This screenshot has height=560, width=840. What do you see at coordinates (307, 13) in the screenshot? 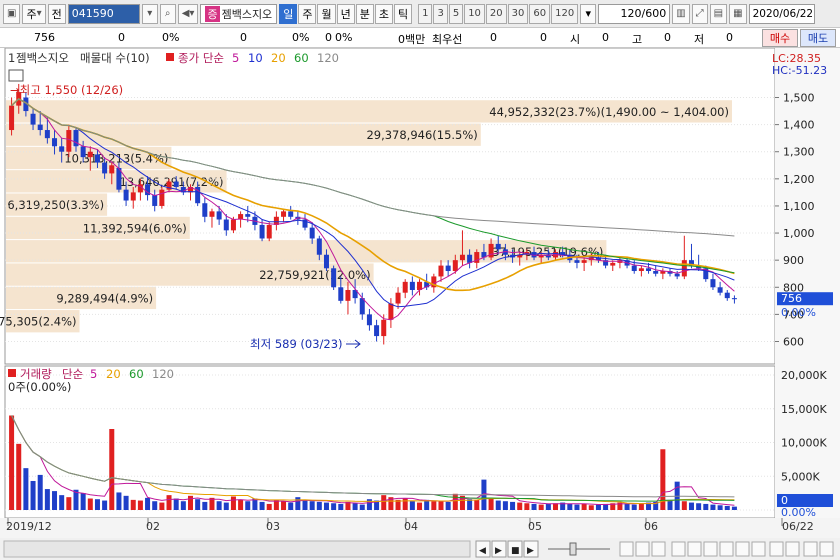
I see `period-button-1: 주` at bounding box center [307, 13].